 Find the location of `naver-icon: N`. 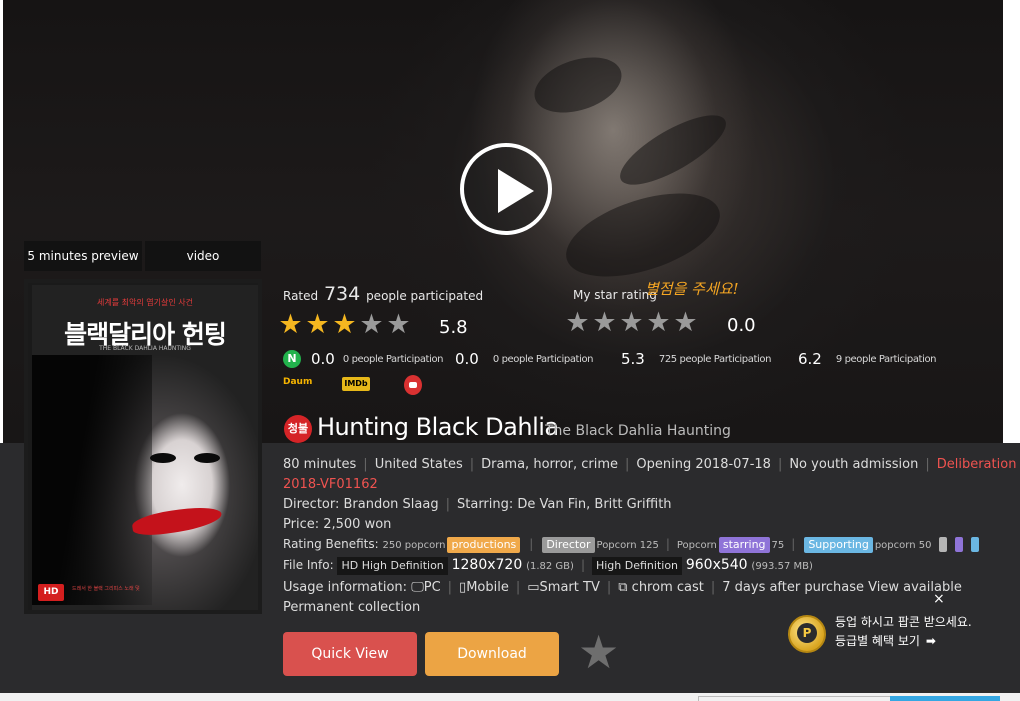

naver-icon: N is located at coordinates (292, 359).